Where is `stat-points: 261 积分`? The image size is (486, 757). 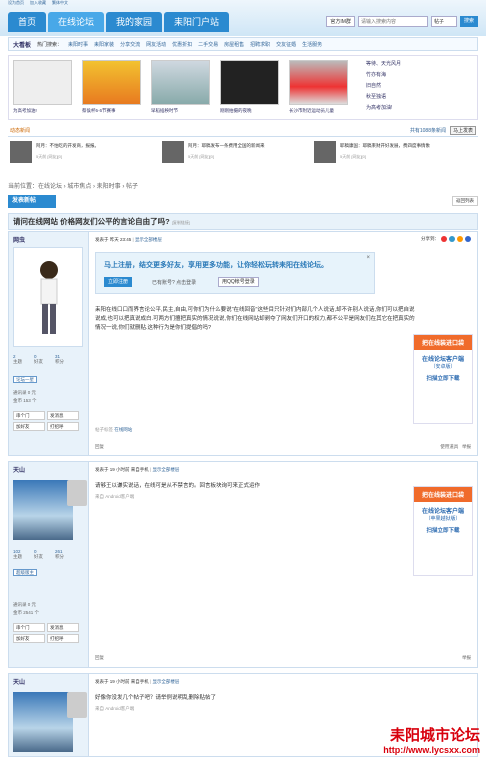
stat-points: 261 积分 is located at coordinates (59, 554).